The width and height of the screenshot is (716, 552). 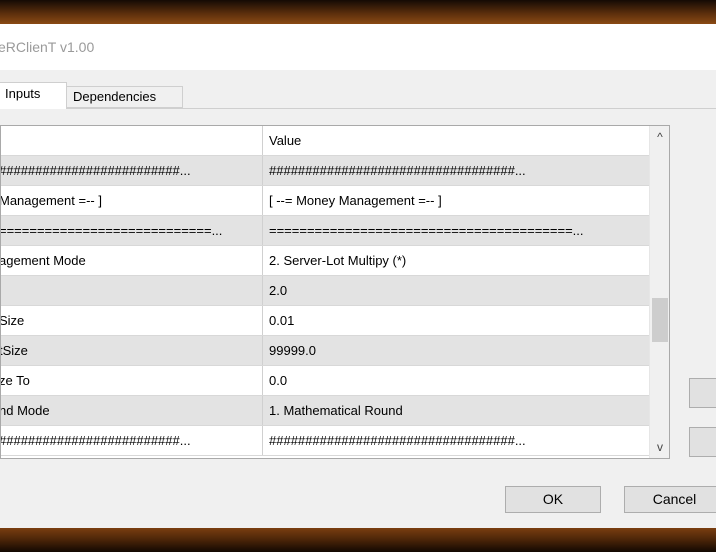 I want to click on tab-strip: Inputs Dependencies, so click(x=358, y=94).